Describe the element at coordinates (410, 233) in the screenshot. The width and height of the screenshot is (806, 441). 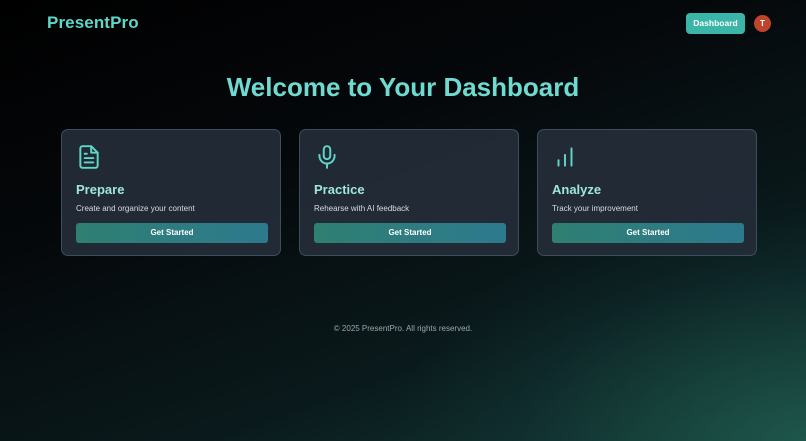
I see `practice-get-started-button: Get Started` at that location.